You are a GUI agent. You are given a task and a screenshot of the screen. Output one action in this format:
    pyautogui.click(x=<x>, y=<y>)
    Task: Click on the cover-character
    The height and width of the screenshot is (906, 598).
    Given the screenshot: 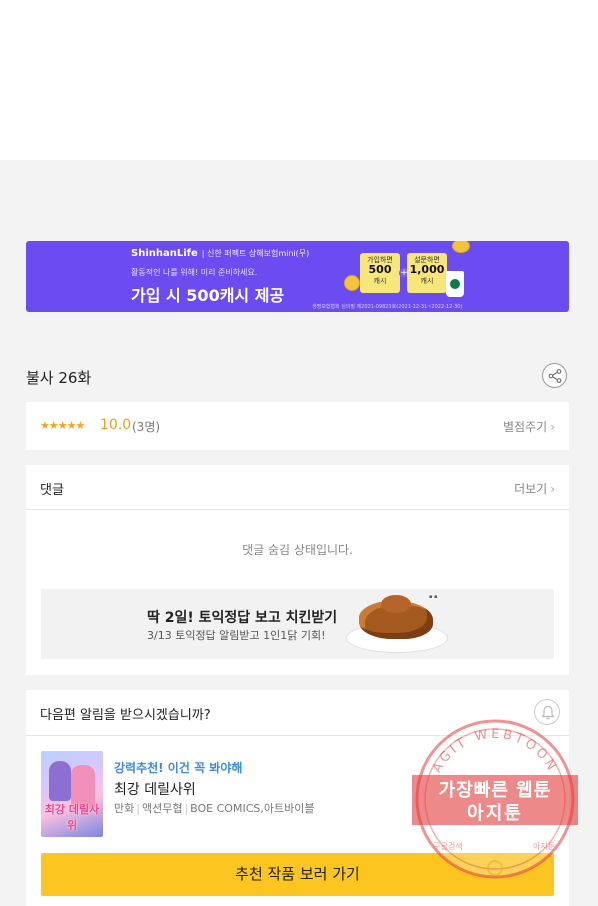 What is the action you would take?
    pyautogui.click(x=60, y=781)
    